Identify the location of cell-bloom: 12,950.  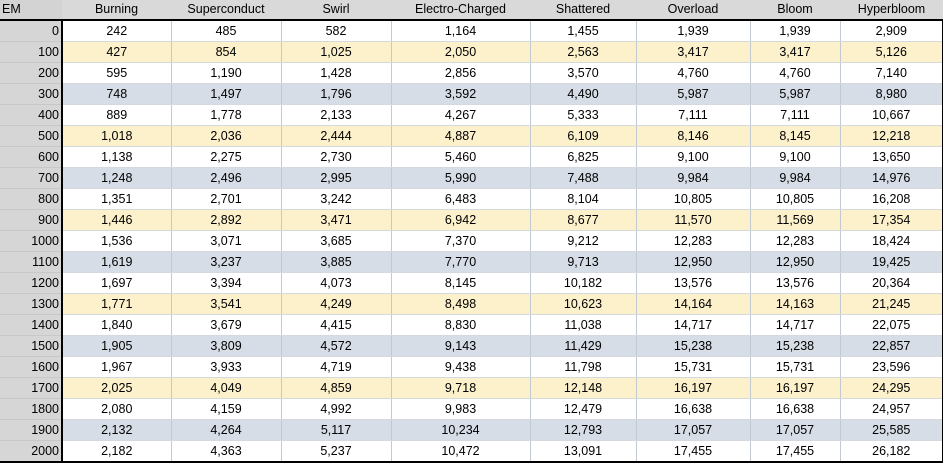
(795, 262).